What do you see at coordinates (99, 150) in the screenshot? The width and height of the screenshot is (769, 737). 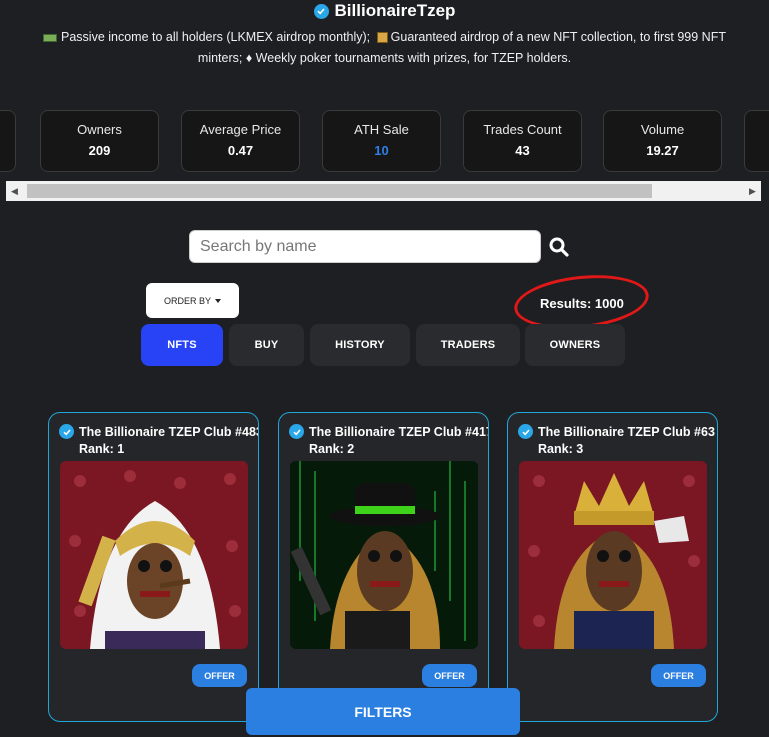 I see `stat-value: 209` at bounding box center [99, 150].